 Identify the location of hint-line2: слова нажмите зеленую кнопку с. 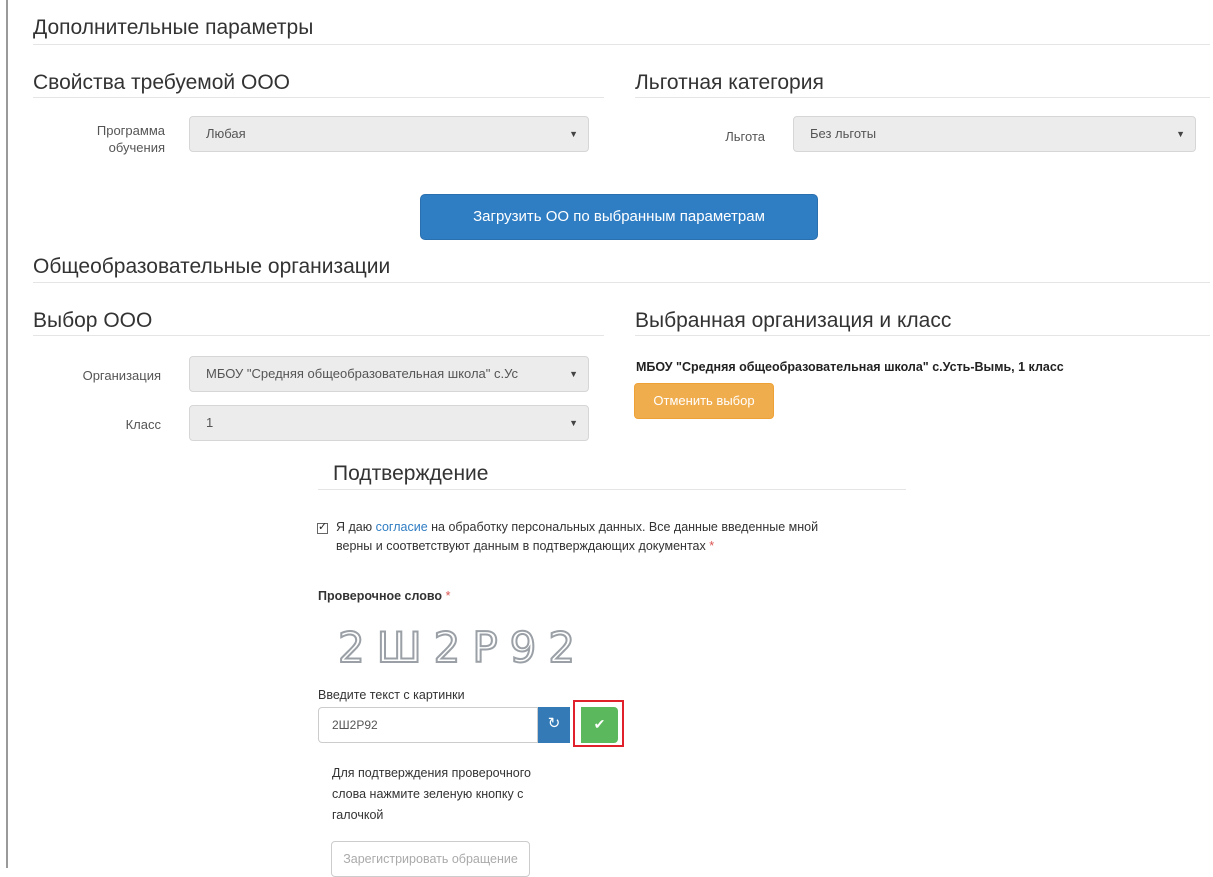
(428, 794).